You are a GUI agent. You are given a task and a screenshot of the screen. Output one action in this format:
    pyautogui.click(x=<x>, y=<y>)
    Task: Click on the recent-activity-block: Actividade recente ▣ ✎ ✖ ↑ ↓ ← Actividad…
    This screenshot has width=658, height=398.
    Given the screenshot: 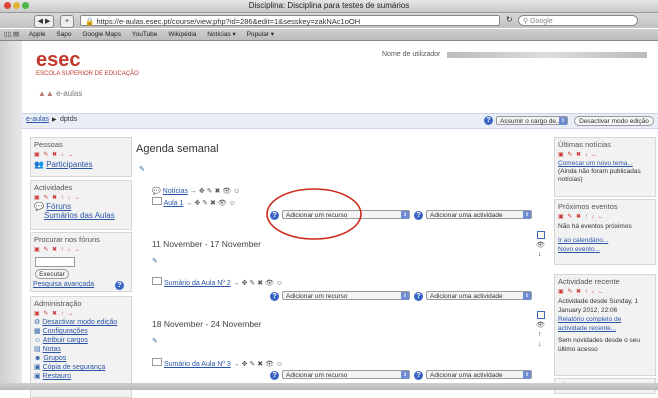 What is the action you would take?
    pyautogui.click(x=605, y=325)
    